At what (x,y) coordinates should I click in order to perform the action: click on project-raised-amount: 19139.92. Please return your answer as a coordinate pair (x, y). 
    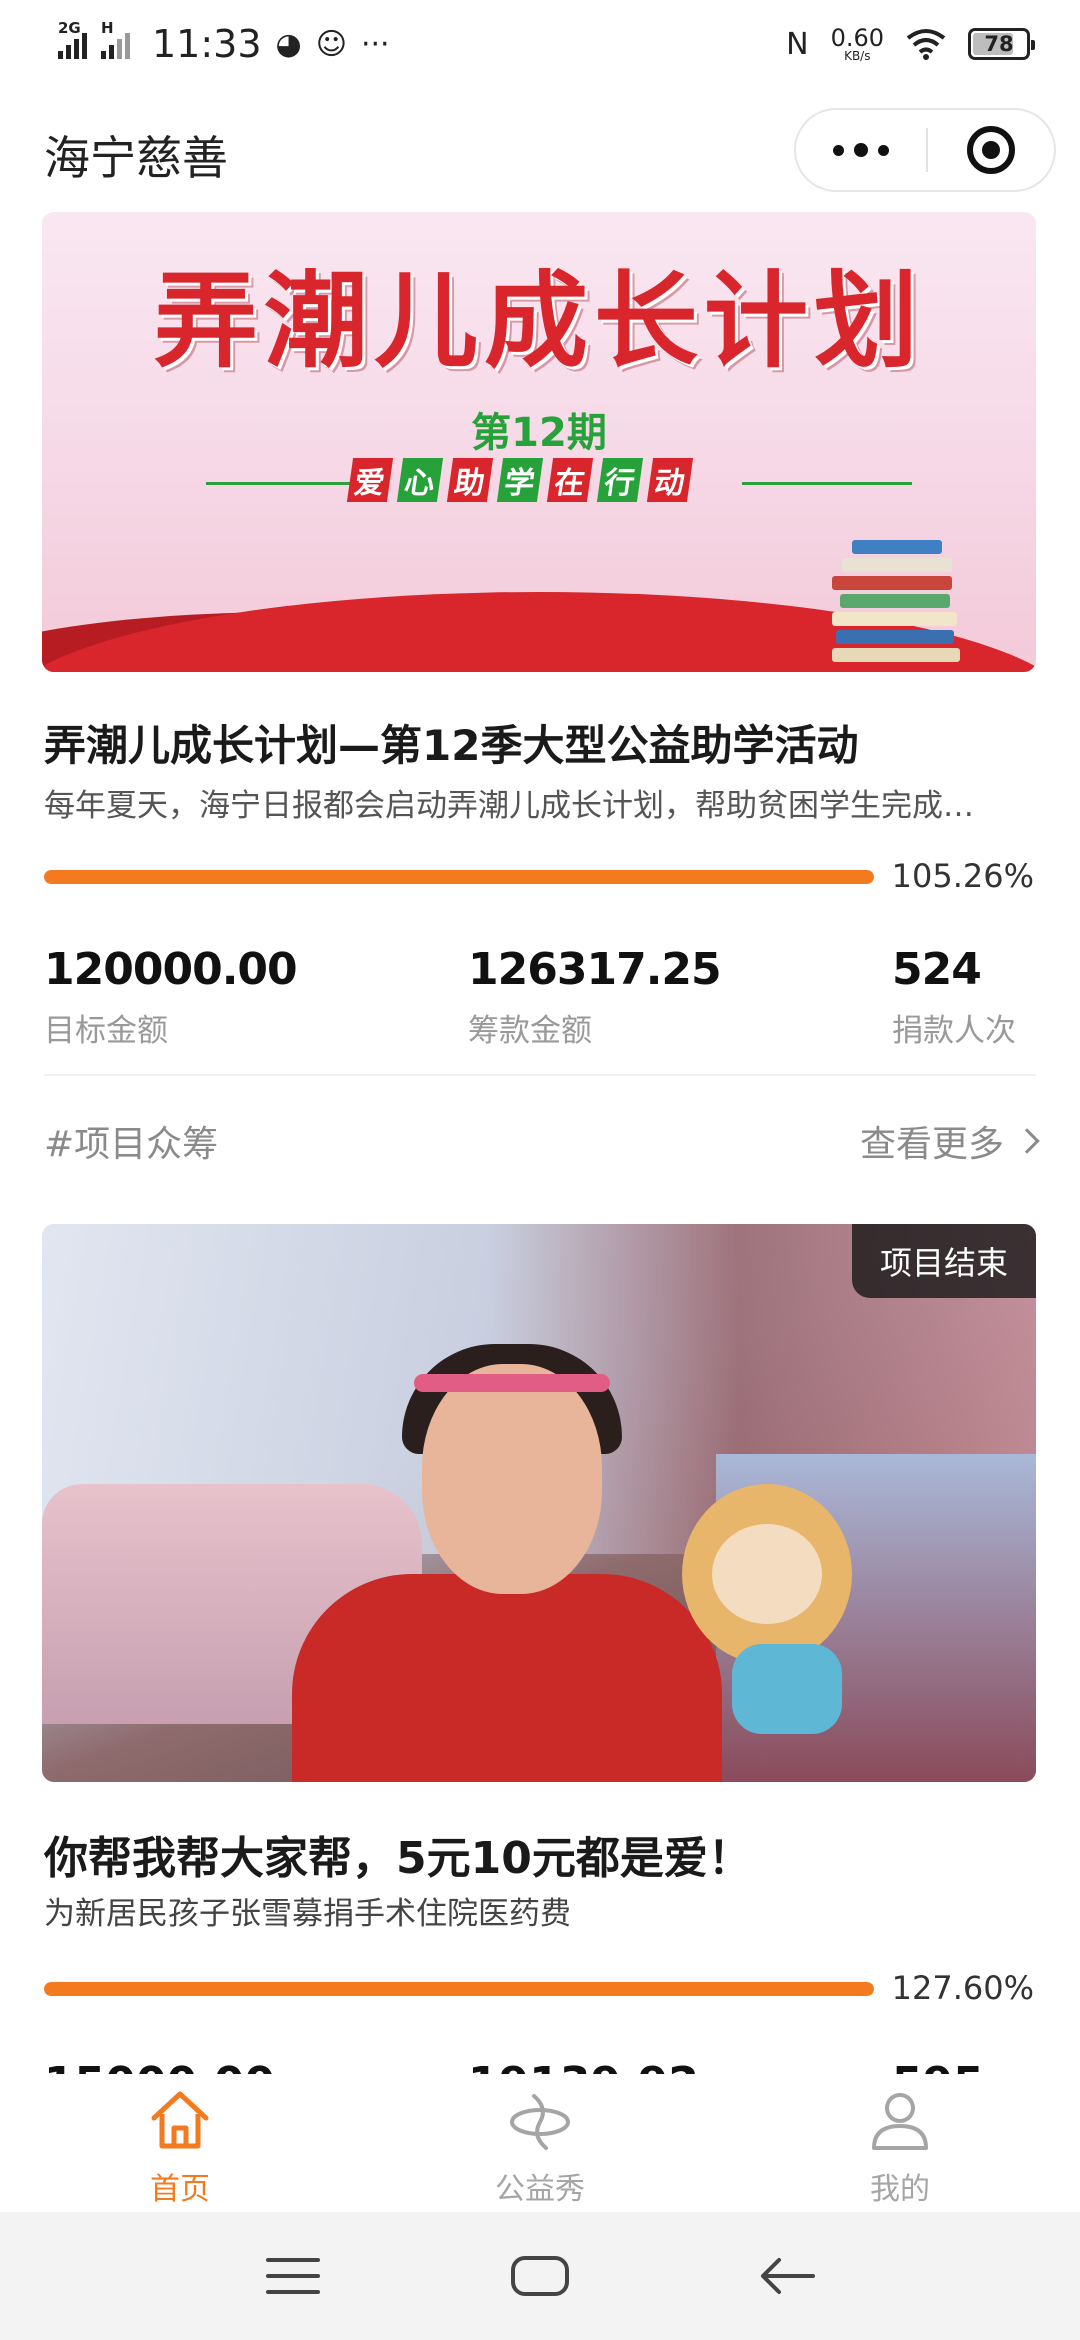
    Looking at the image, I should click on (583, 2068).